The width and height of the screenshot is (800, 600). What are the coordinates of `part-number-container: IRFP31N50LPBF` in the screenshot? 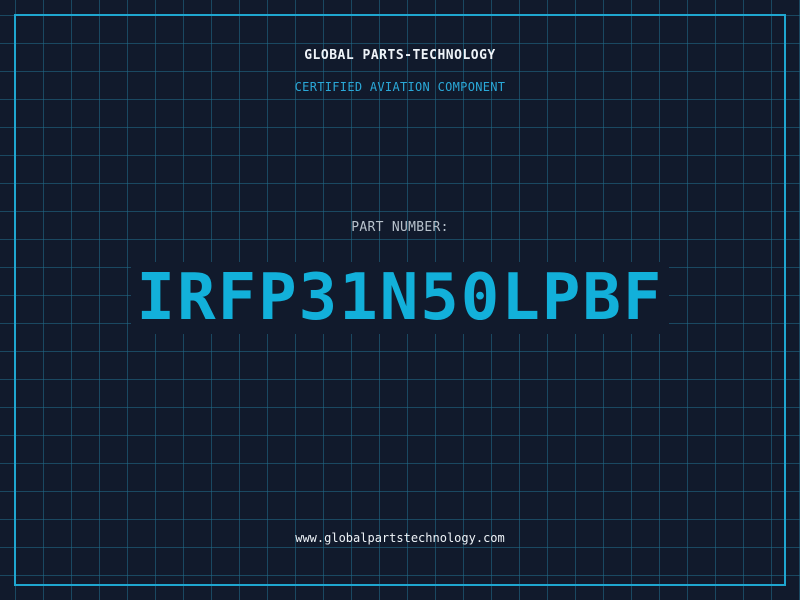 It's located at (400, 298).